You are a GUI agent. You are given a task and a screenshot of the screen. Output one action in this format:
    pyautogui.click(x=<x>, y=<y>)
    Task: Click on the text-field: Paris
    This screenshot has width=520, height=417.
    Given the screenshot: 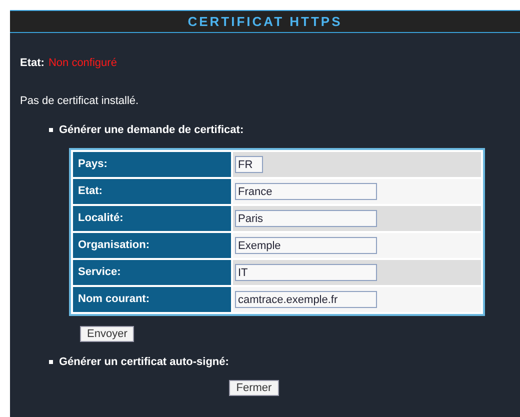 What is the action you would take?
    pyautogui.click(x=306, y=218)
    